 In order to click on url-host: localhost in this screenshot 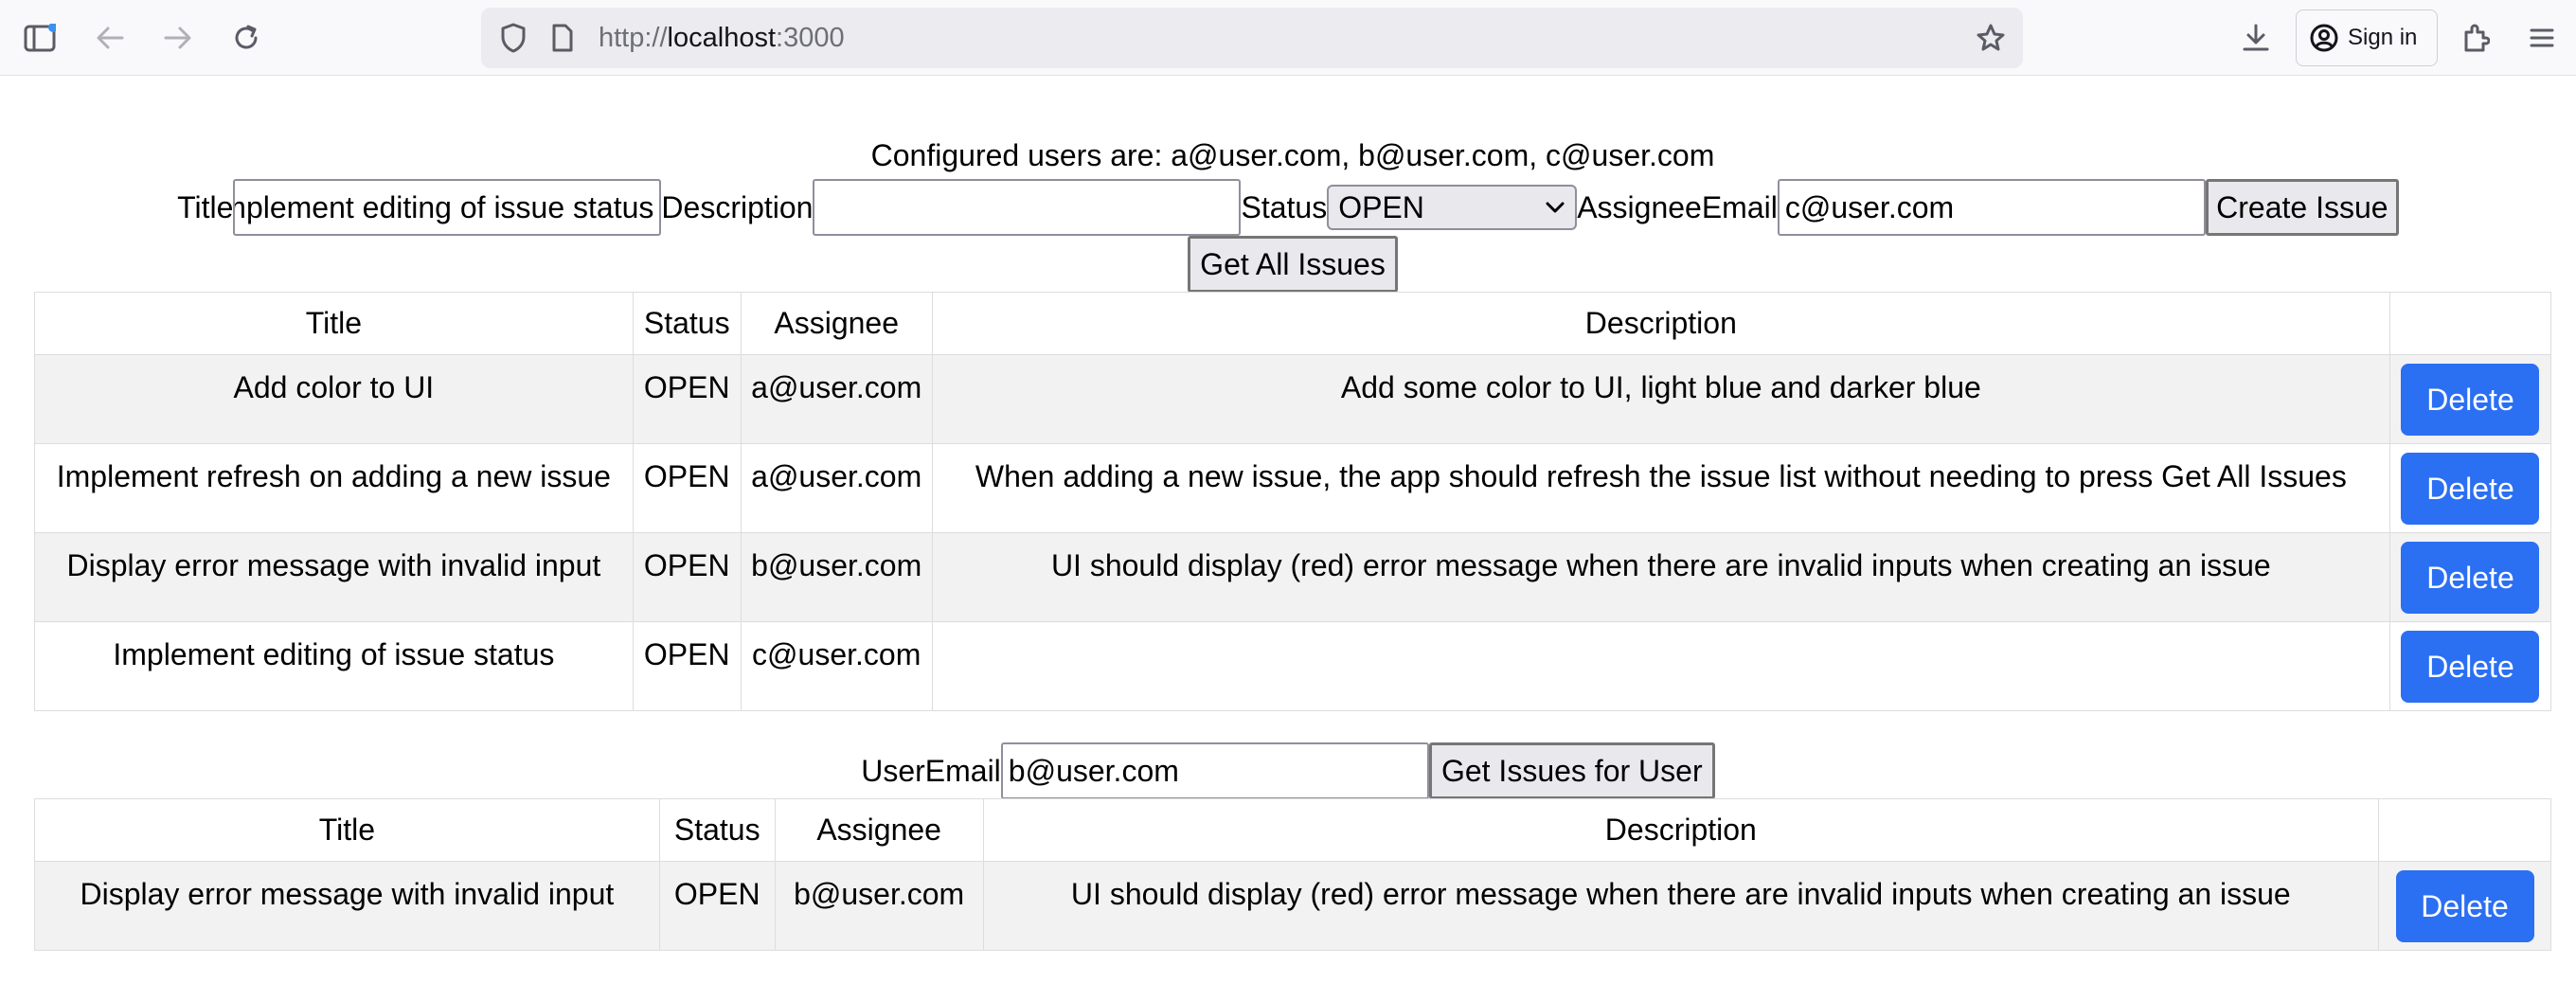, I will do `click(722, 38)`.